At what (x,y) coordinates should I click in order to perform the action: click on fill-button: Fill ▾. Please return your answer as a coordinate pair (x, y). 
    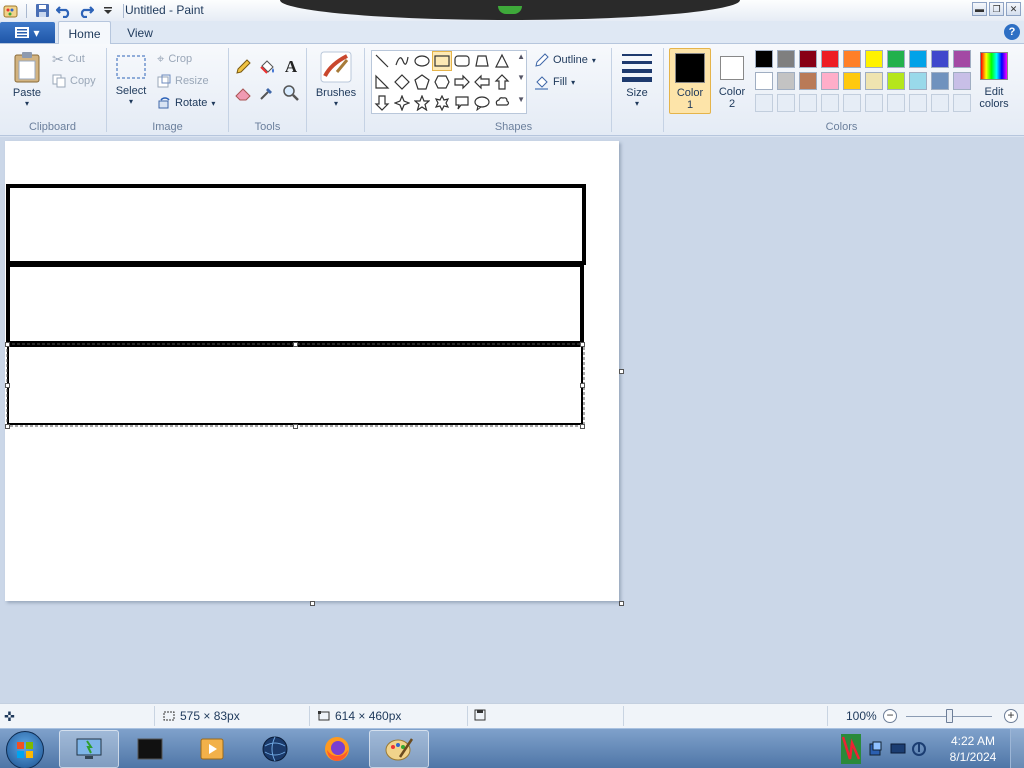
    Looking at the image, I should click on (554, 82).